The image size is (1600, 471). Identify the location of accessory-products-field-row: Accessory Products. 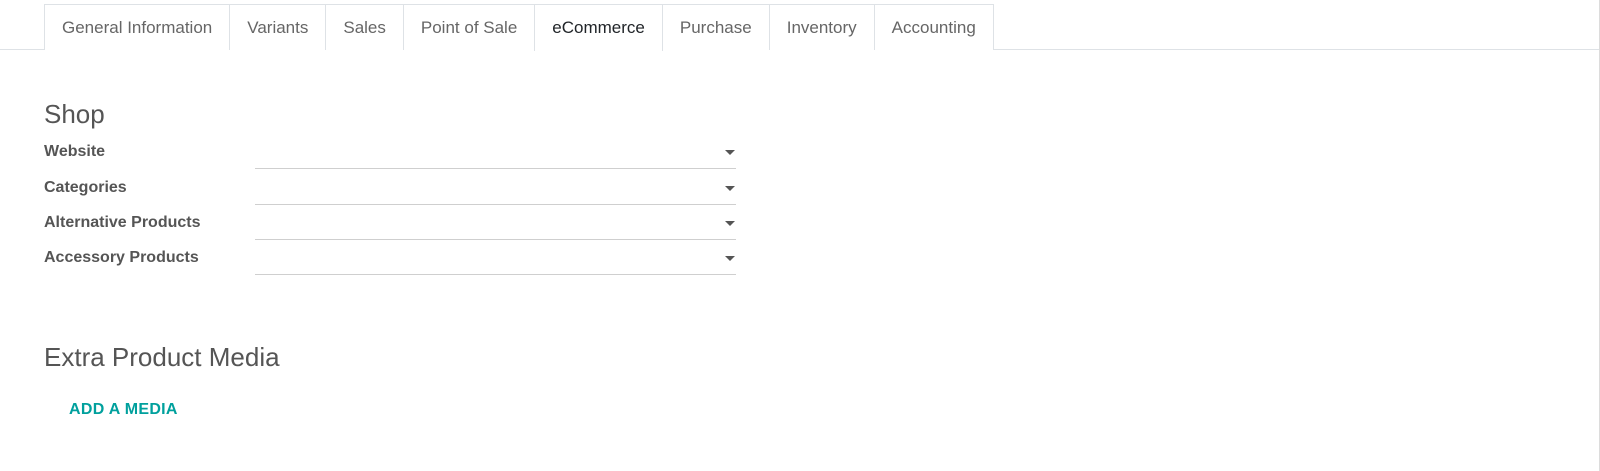
(390, 258).